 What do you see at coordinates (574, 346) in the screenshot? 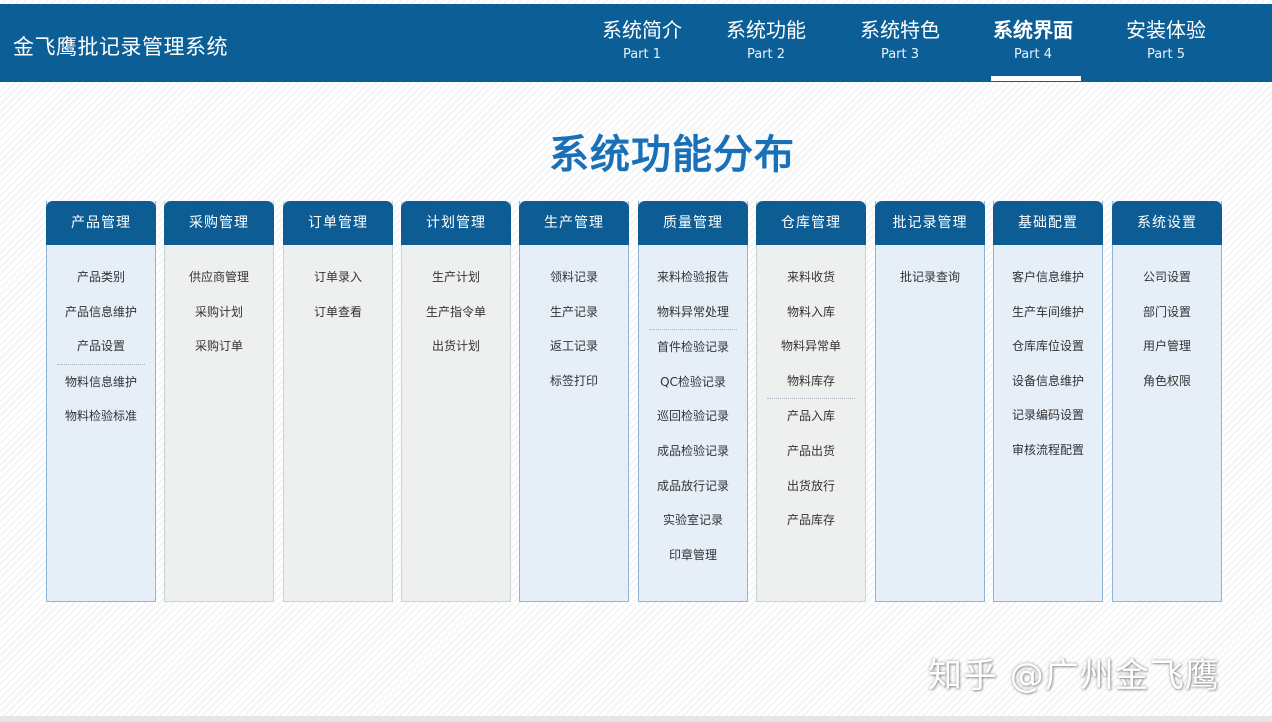
I see `menu-item: 返工记录` at bounding box center [574, 346].